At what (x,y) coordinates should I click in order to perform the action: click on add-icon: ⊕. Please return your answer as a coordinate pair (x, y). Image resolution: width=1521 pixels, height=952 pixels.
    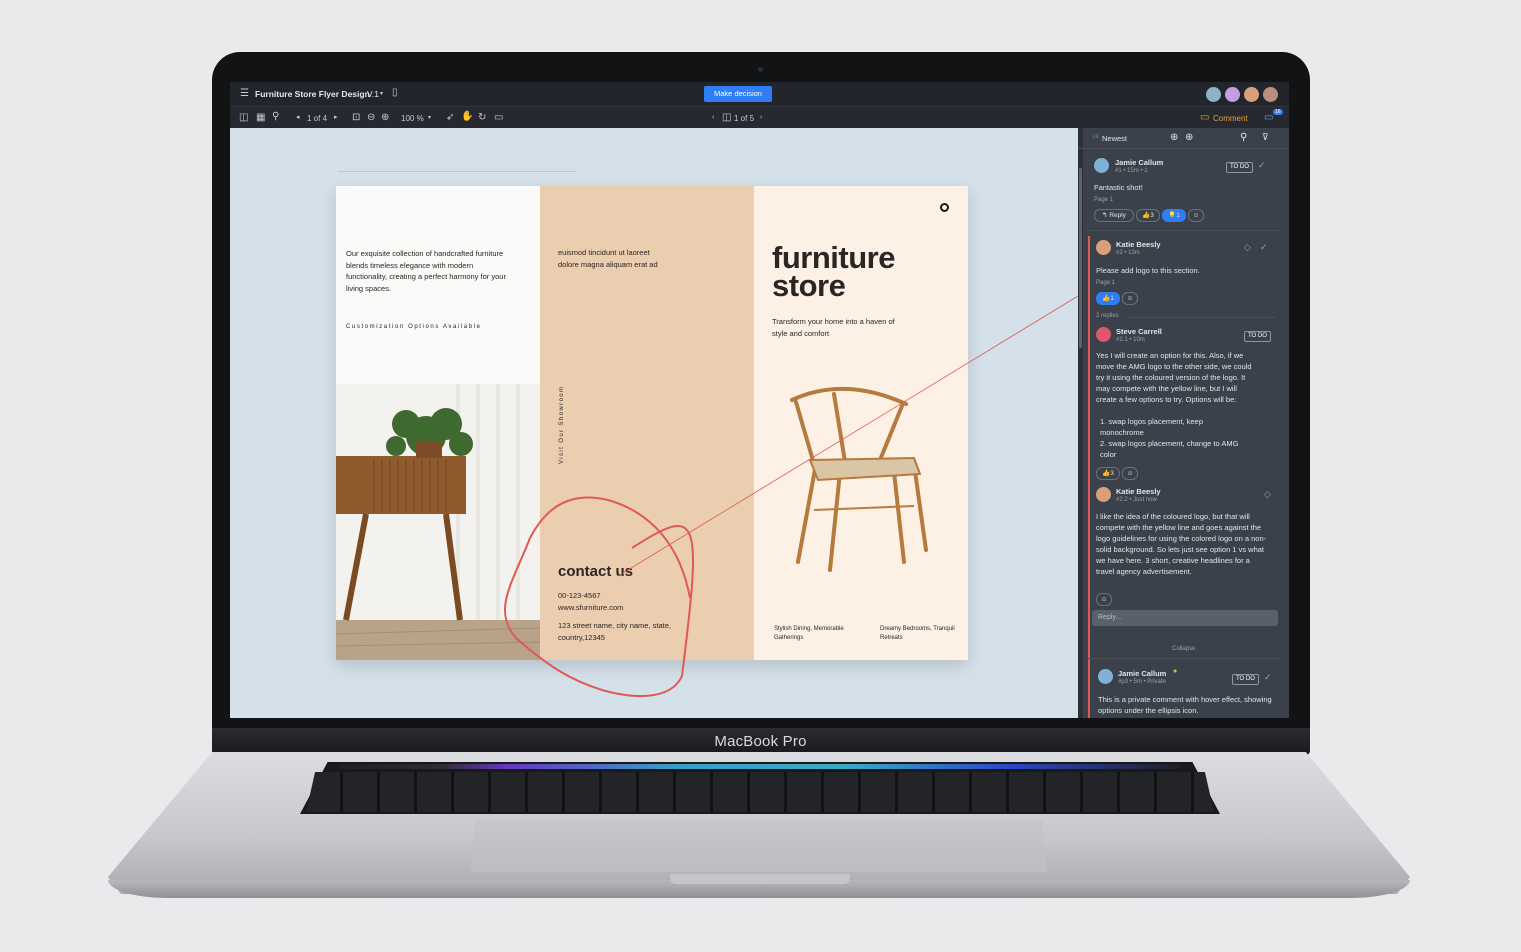
    Looking at the image, I should click on (1174, 137).